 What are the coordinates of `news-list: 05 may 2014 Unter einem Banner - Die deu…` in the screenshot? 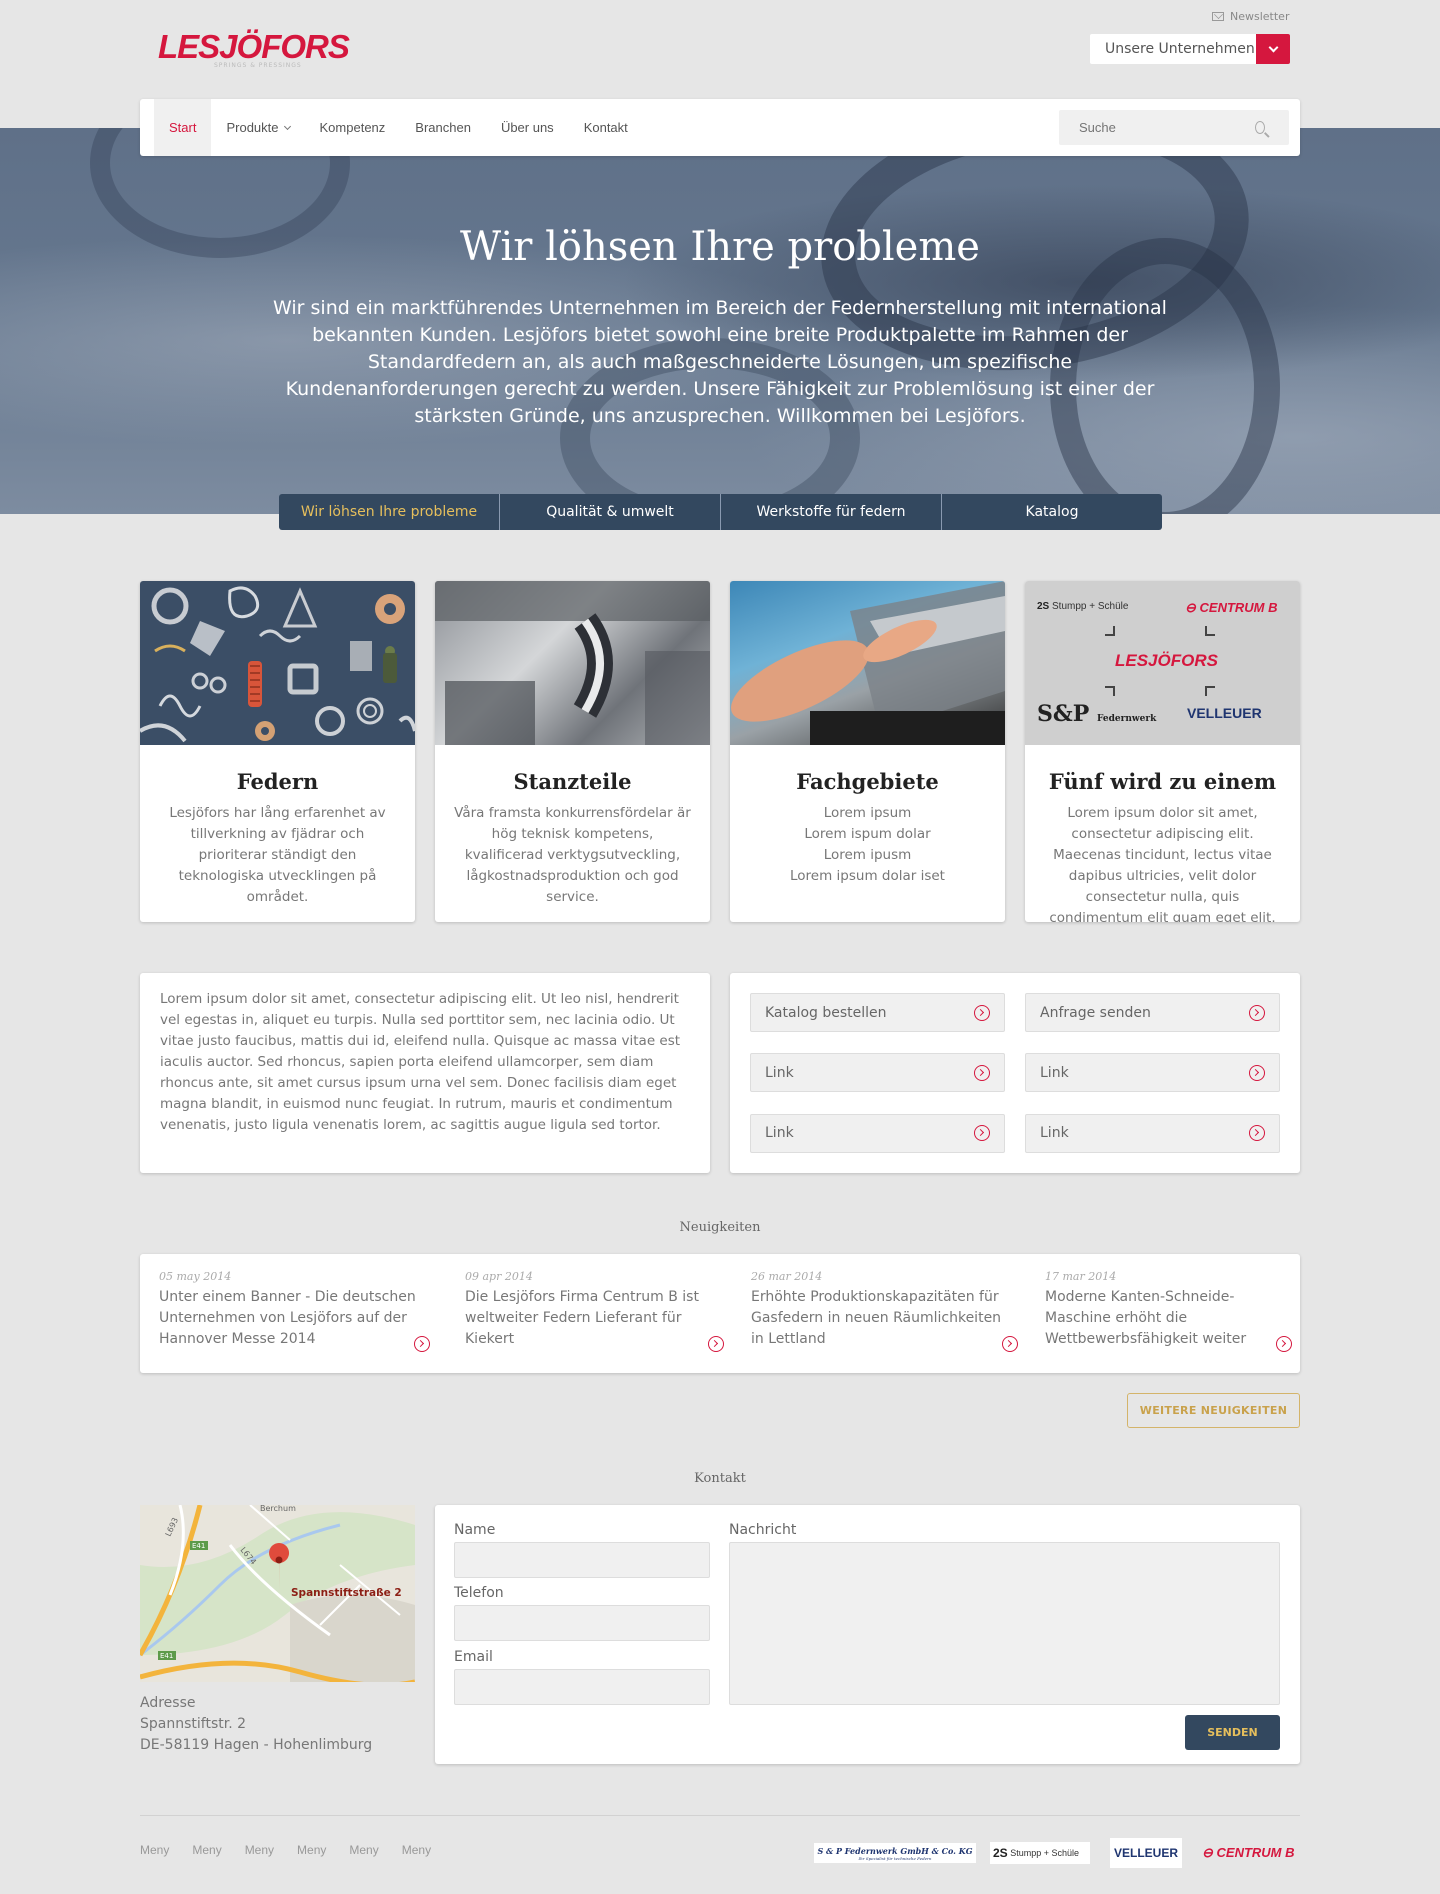 It's located at (720, 1313).